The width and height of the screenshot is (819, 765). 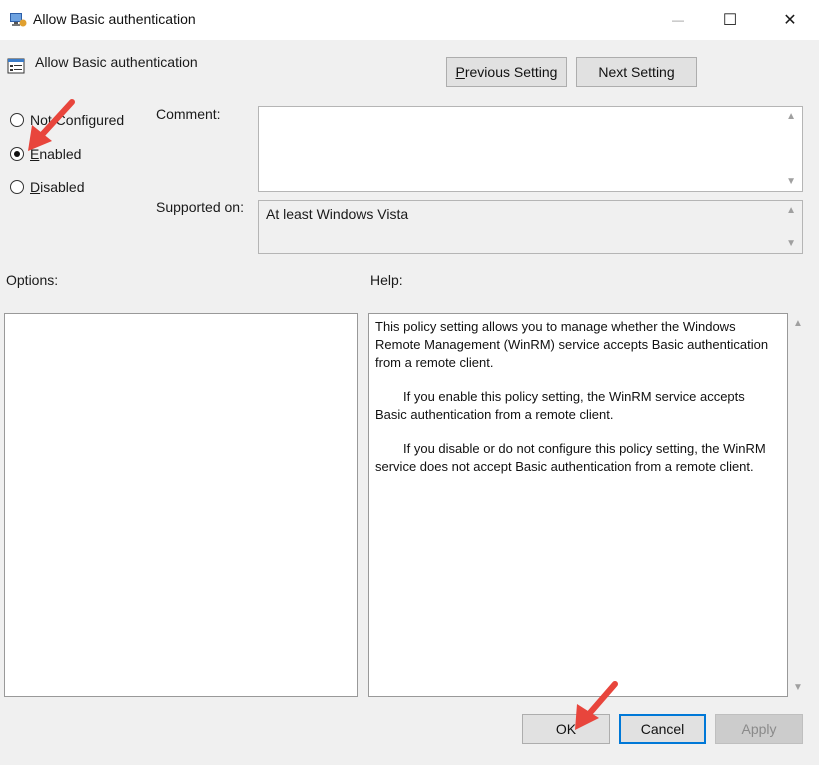 What do you see at coordinates (114, 19) in the screenshot?
I see `window-title: Allow Basic authentication` at bounding box center [114, 19].